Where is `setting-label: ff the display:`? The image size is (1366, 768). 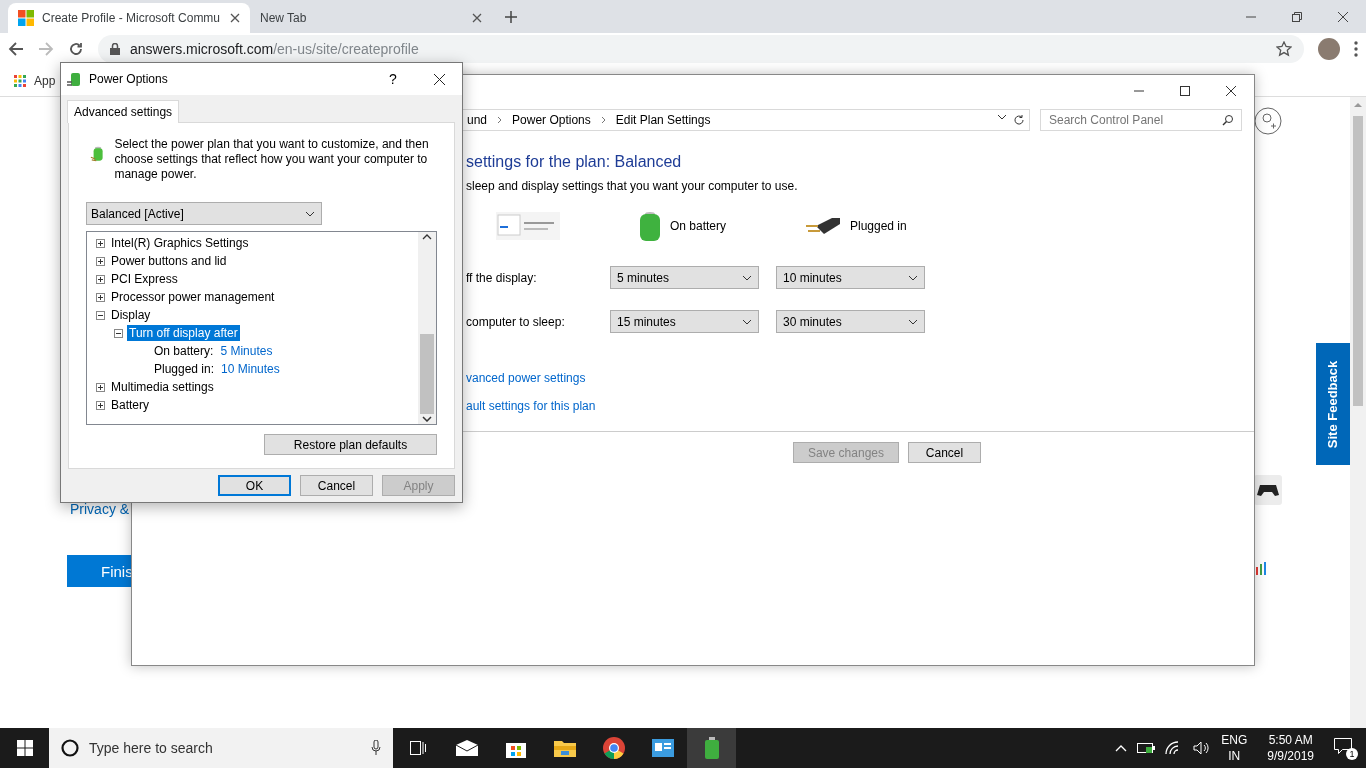
setting-label: ff the display: is located at coordinates (502, 277).